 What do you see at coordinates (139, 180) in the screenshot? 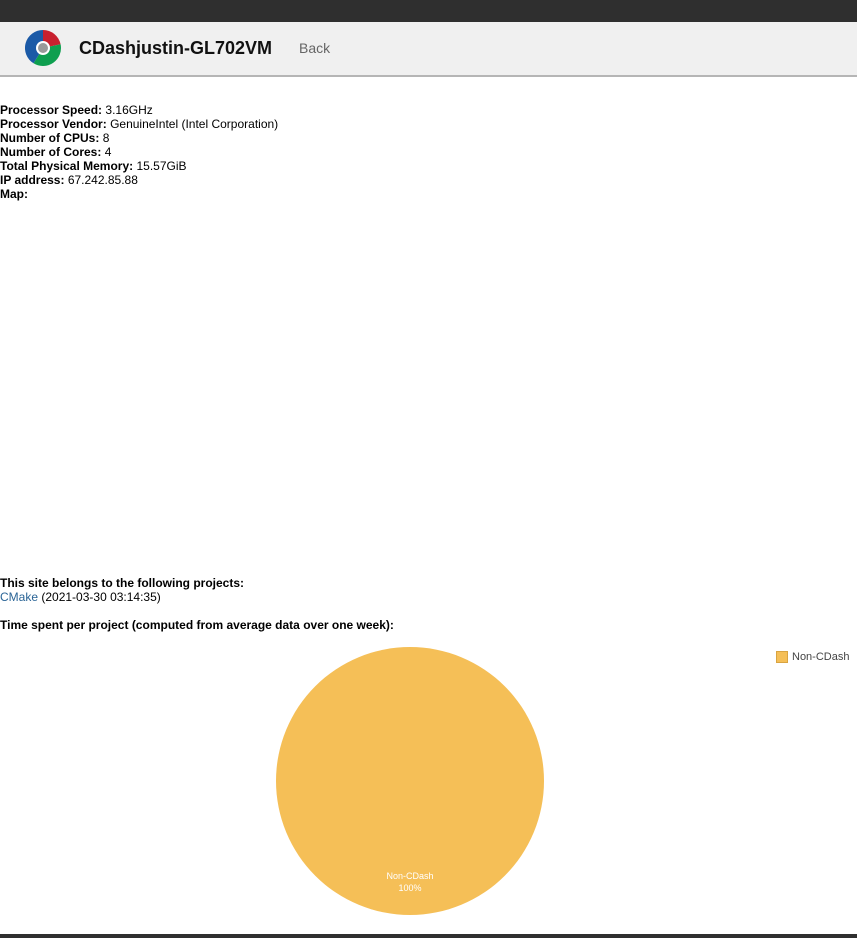
I see `info-row-ip-address: IP address: 67.242.85.88` at bounding box center [139, 180].